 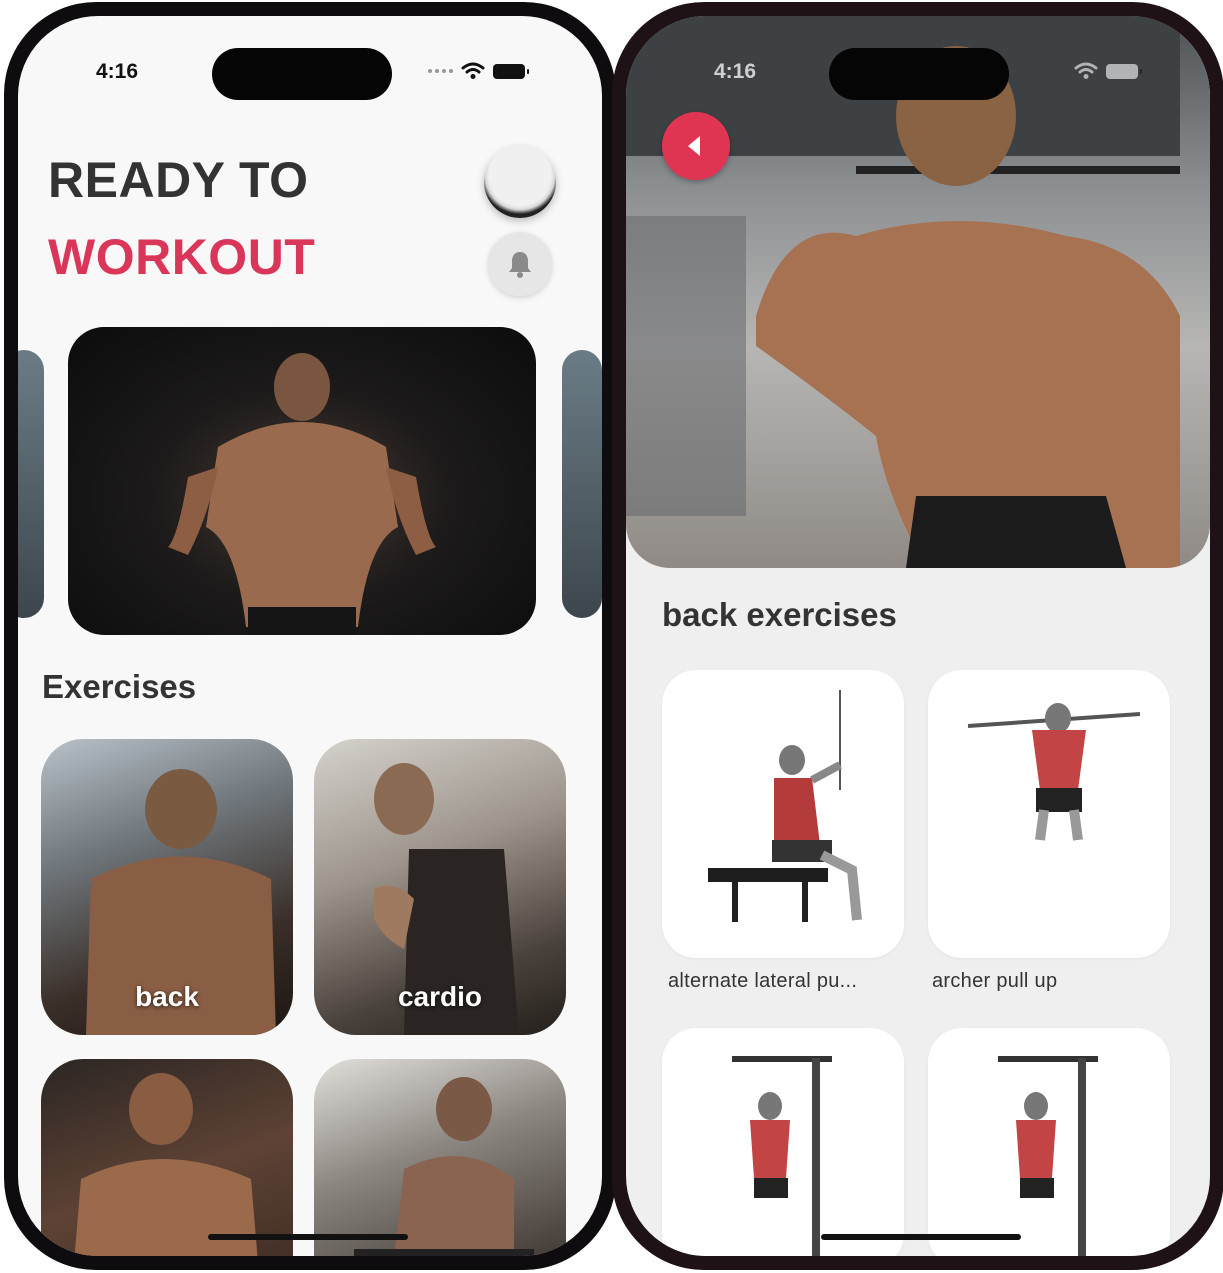 I want to click on legs-category-image, so click(x=444, y=1166).